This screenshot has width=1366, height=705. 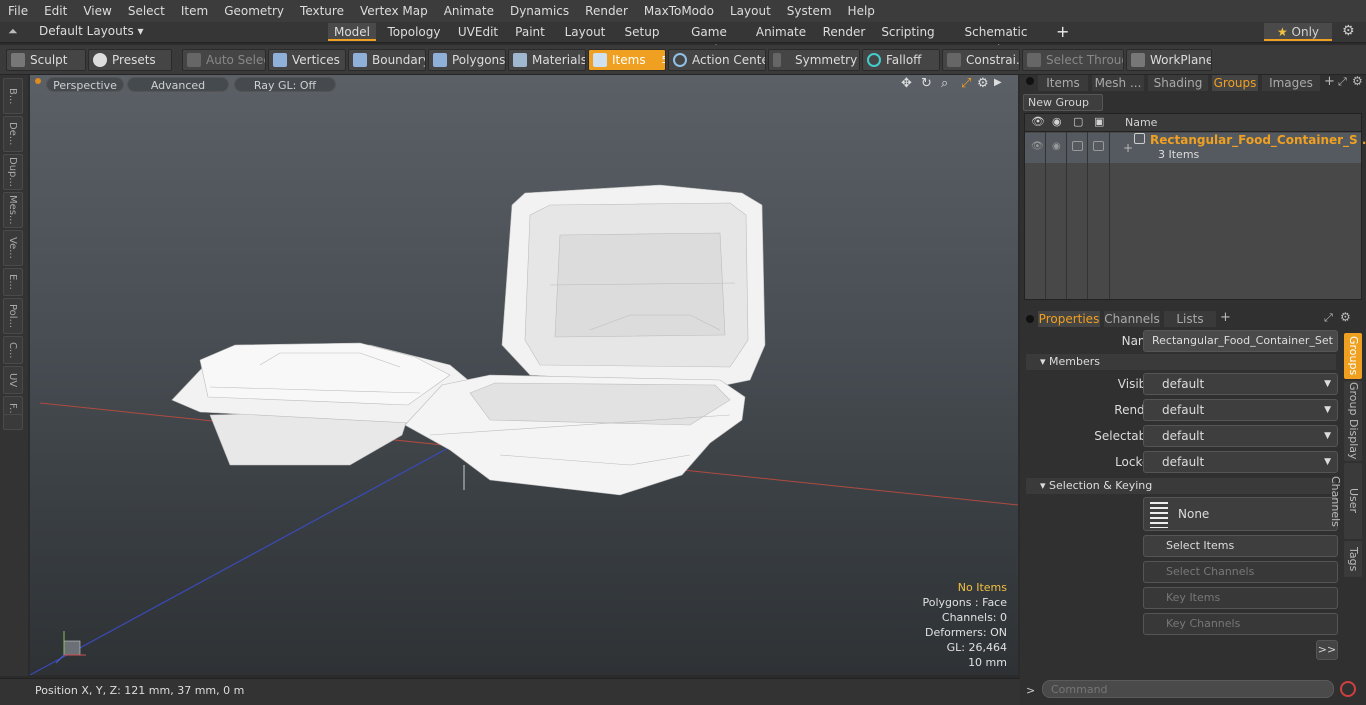 What do you see at coordinates (1240, 598) in the screenshot?
I see `key-items-button: Key Items` at bounding box center [1240, 598].